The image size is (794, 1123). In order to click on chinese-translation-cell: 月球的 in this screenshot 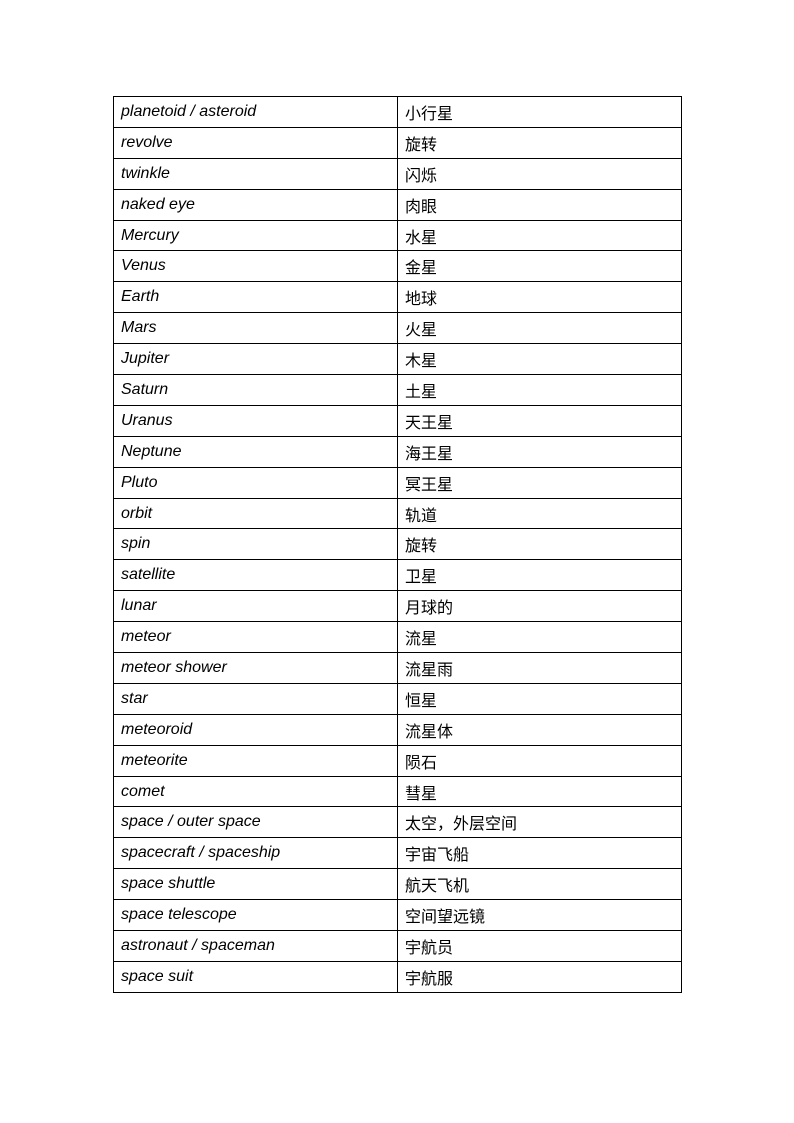, I will do `click(539, 606)`.